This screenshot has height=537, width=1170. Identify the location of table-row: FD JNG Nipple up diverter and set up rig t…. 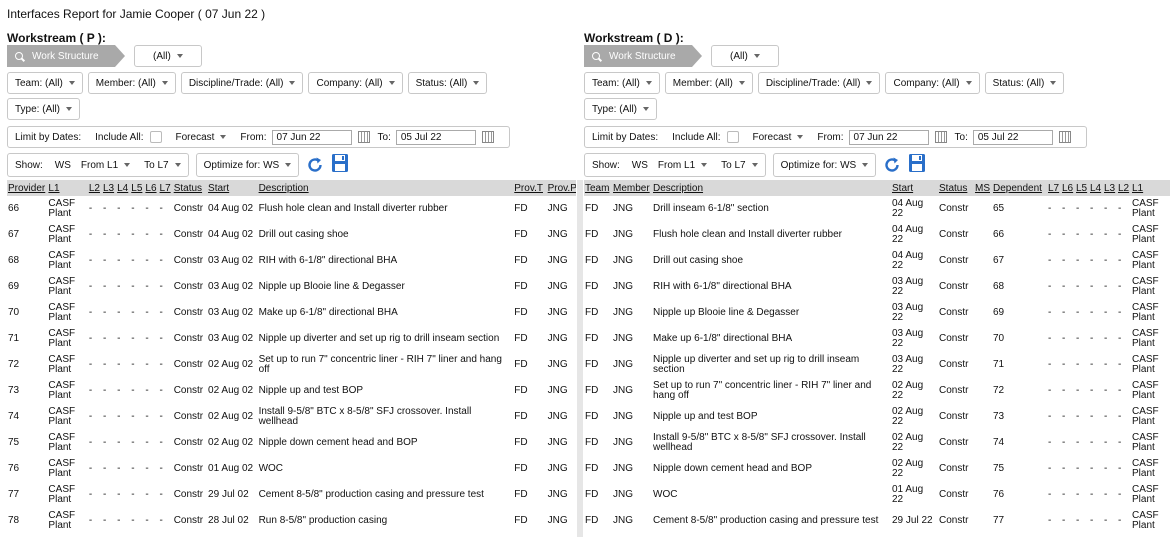
(877, 365).